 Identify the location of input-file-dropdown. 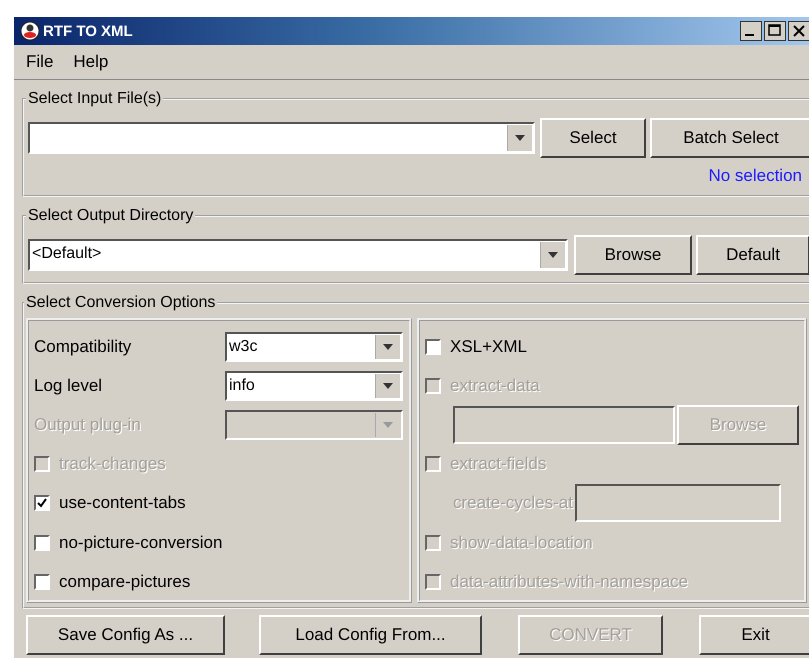
(281, 138).